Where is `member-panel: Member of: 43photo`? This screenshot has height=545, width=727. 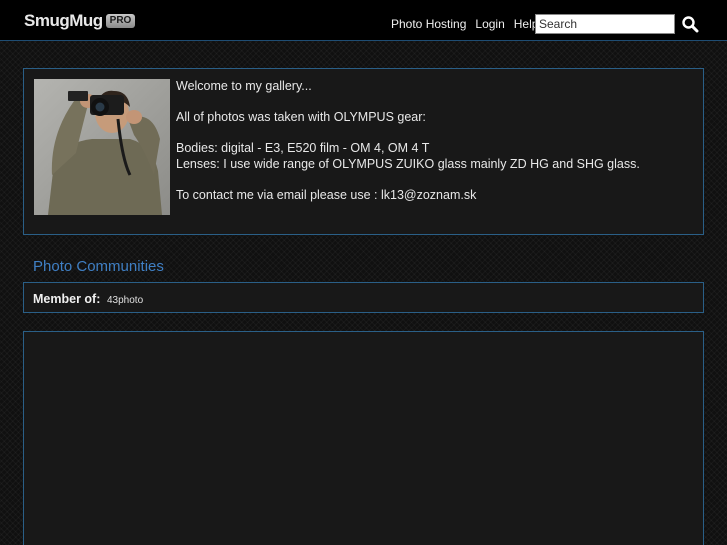 member-panel: Member of: 43photo is located at coordinates (363, 297).